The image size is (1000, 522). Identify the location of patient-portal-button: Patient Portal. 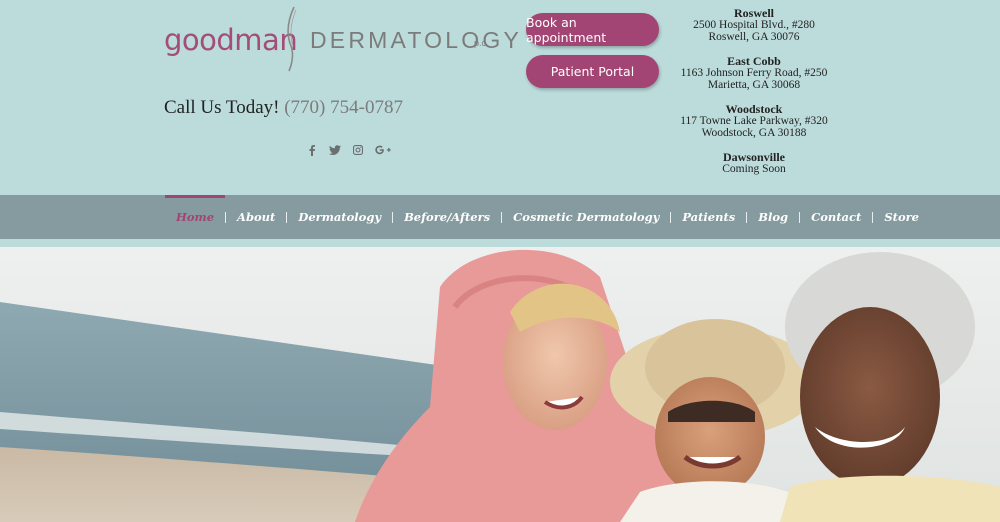
(592, 71).